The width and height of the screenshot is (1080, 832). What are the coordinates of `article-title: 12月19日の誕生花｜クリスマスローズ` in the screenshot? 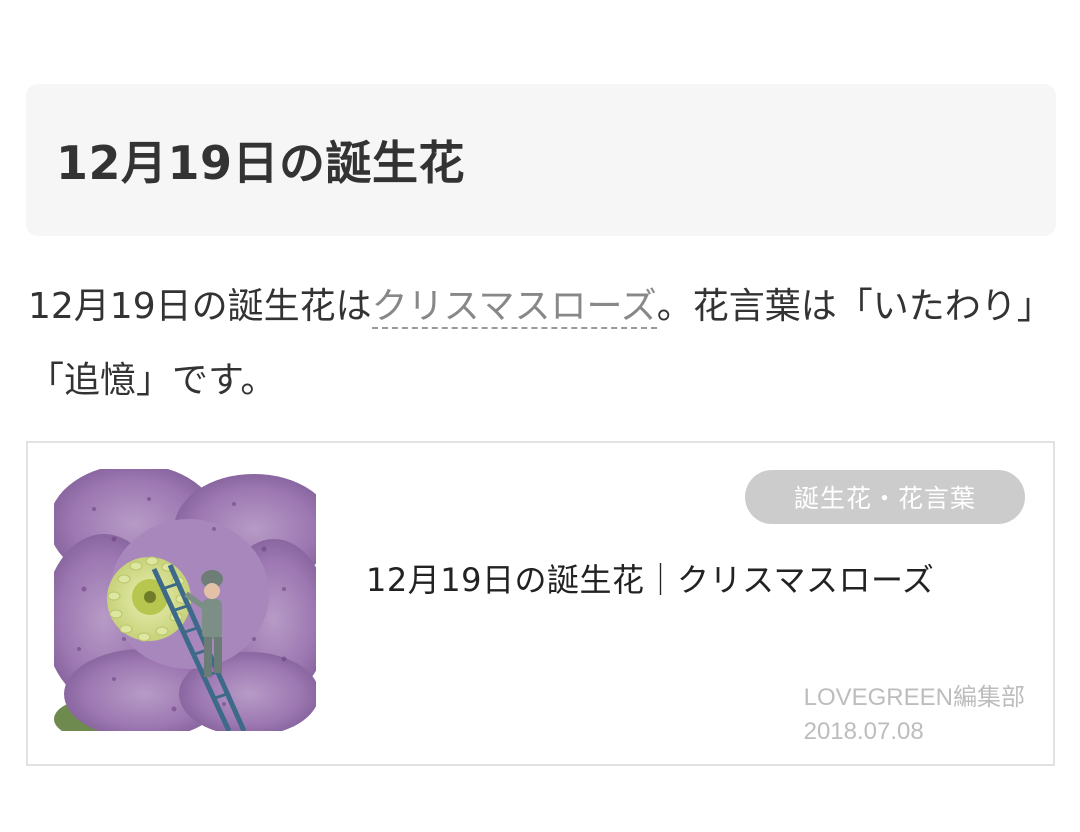 It's located at (650, 578).